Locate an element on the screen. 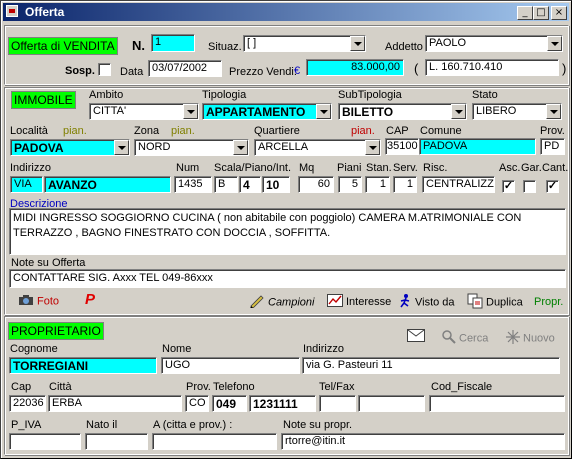  quartiere-value: ARCELLA is located at coordinates (283, 147).